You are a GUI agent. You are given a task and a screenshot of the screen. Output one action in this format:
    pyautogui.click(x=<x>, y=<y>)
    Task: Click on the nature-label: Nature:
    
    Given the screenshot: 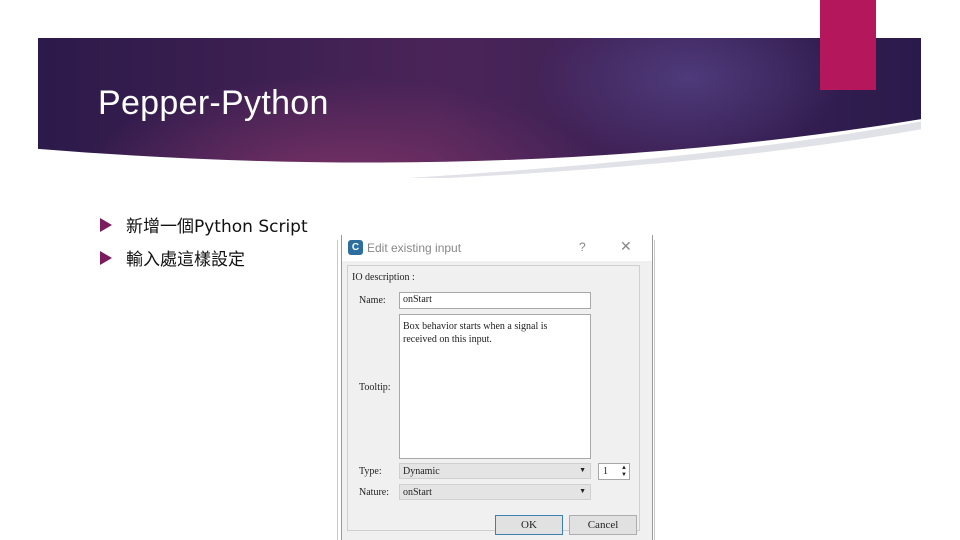 What is the action you would take?
    pyautogui.click(x=374, y=492)
    